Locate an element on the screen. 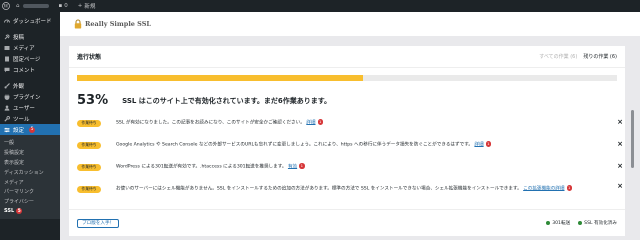 This screenshot has width=640, height=240. score-percentage: 53% is located at coordinates (93, 100).